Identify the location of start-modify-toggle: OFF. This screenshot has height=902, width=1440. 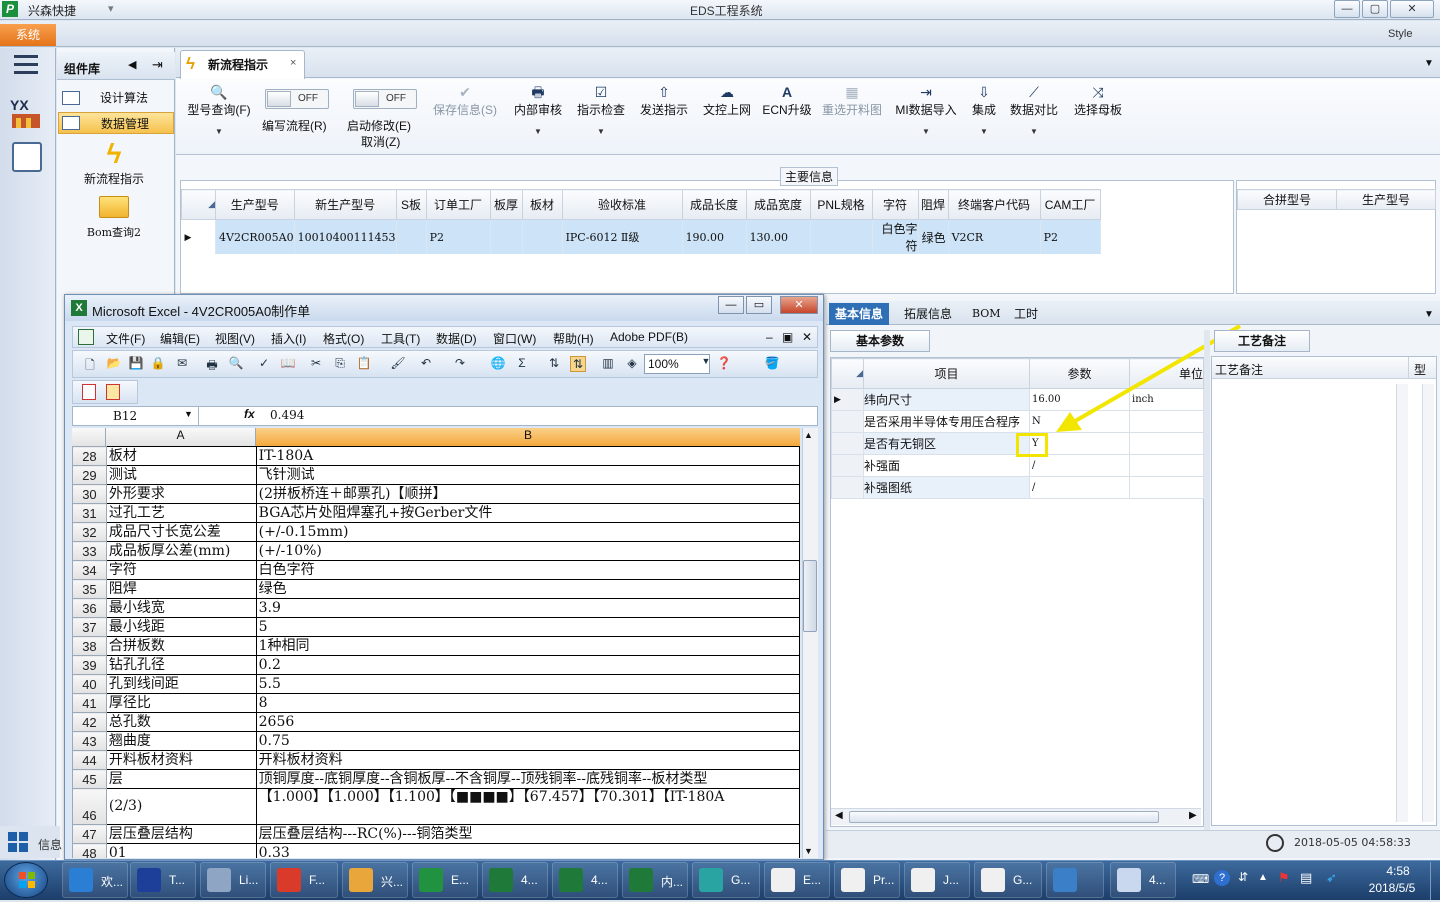
(385, 99).